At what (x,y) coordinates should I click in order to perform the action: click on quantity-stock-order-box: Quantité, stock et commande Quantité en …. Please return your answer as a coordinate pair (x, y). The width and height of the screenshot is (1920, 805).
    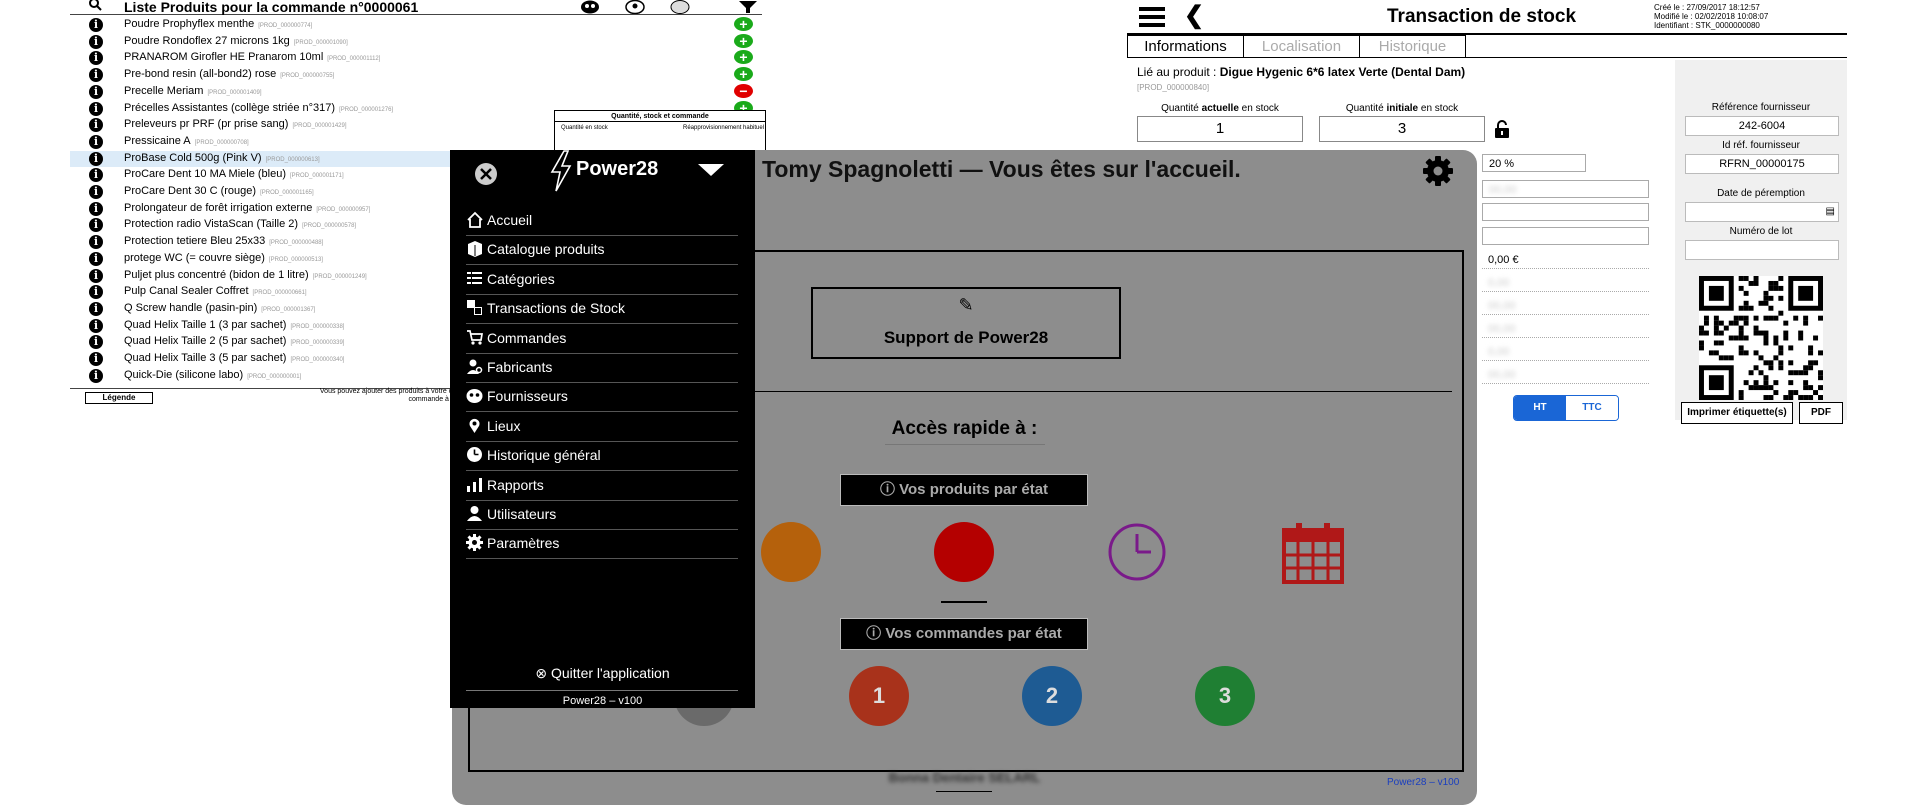
    Looking at the image, I should click on (660, 131).